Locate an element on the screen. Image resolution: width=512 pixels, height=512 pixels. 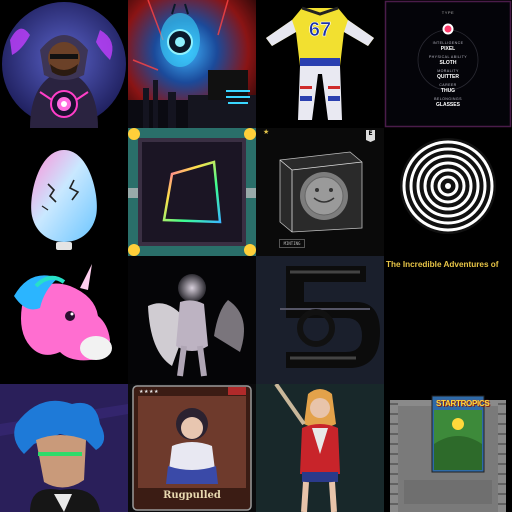
attribute-value: GLASSES is located at coordinates (448, 105).